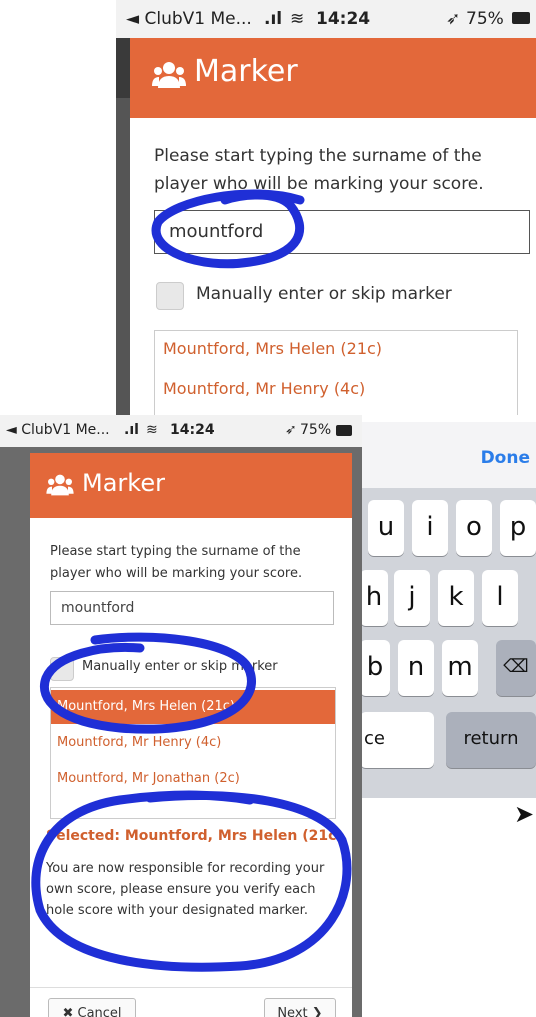  I want to click on key-n: n, so click(416, 668).